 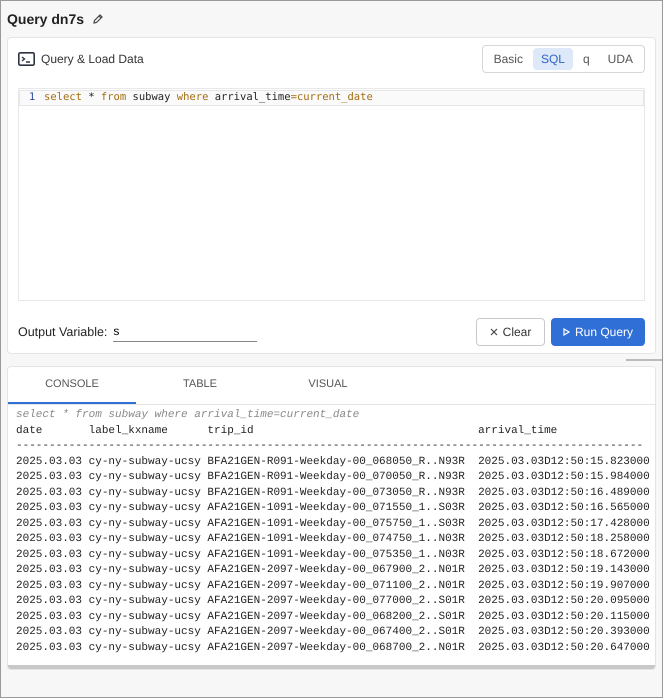 I want to click on results-tab: VISUAL, so click(x=328, y=385).